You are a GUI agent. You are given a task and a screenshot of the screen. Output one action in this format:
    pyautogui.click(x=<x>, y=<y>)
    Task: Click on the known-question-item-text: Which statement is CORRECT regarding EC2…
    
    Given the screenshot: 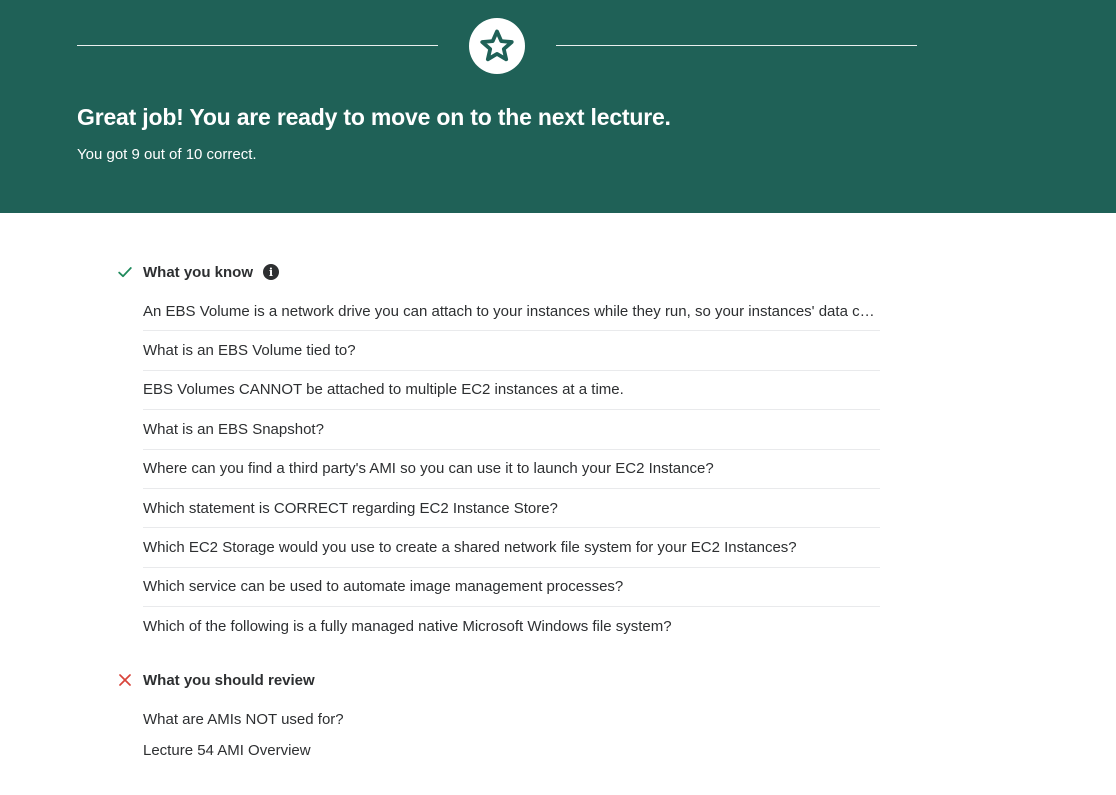 What is the action you would take?
    pyautogui.click(x=350, y=508)
    